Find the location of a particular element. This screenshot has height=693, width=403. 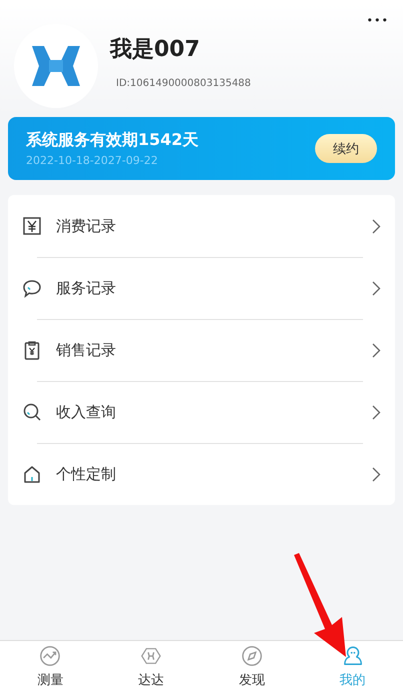

menu-item: 服务记录 is located at coordinates (201, 288).